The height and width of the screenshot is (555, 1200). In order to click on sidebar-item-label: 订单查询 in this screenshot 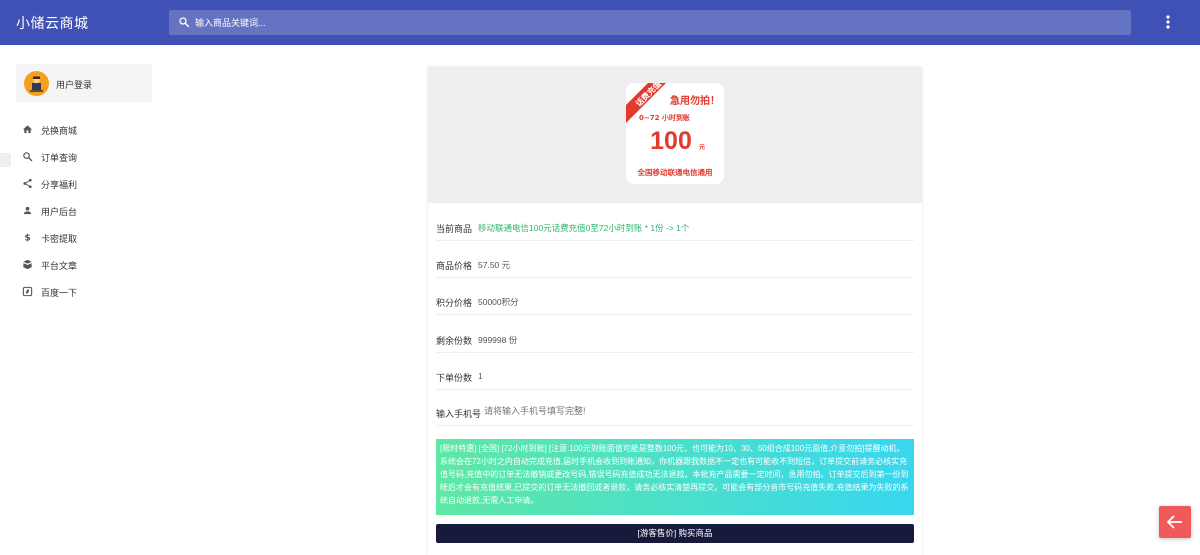, I will do `click(59, 158)`.